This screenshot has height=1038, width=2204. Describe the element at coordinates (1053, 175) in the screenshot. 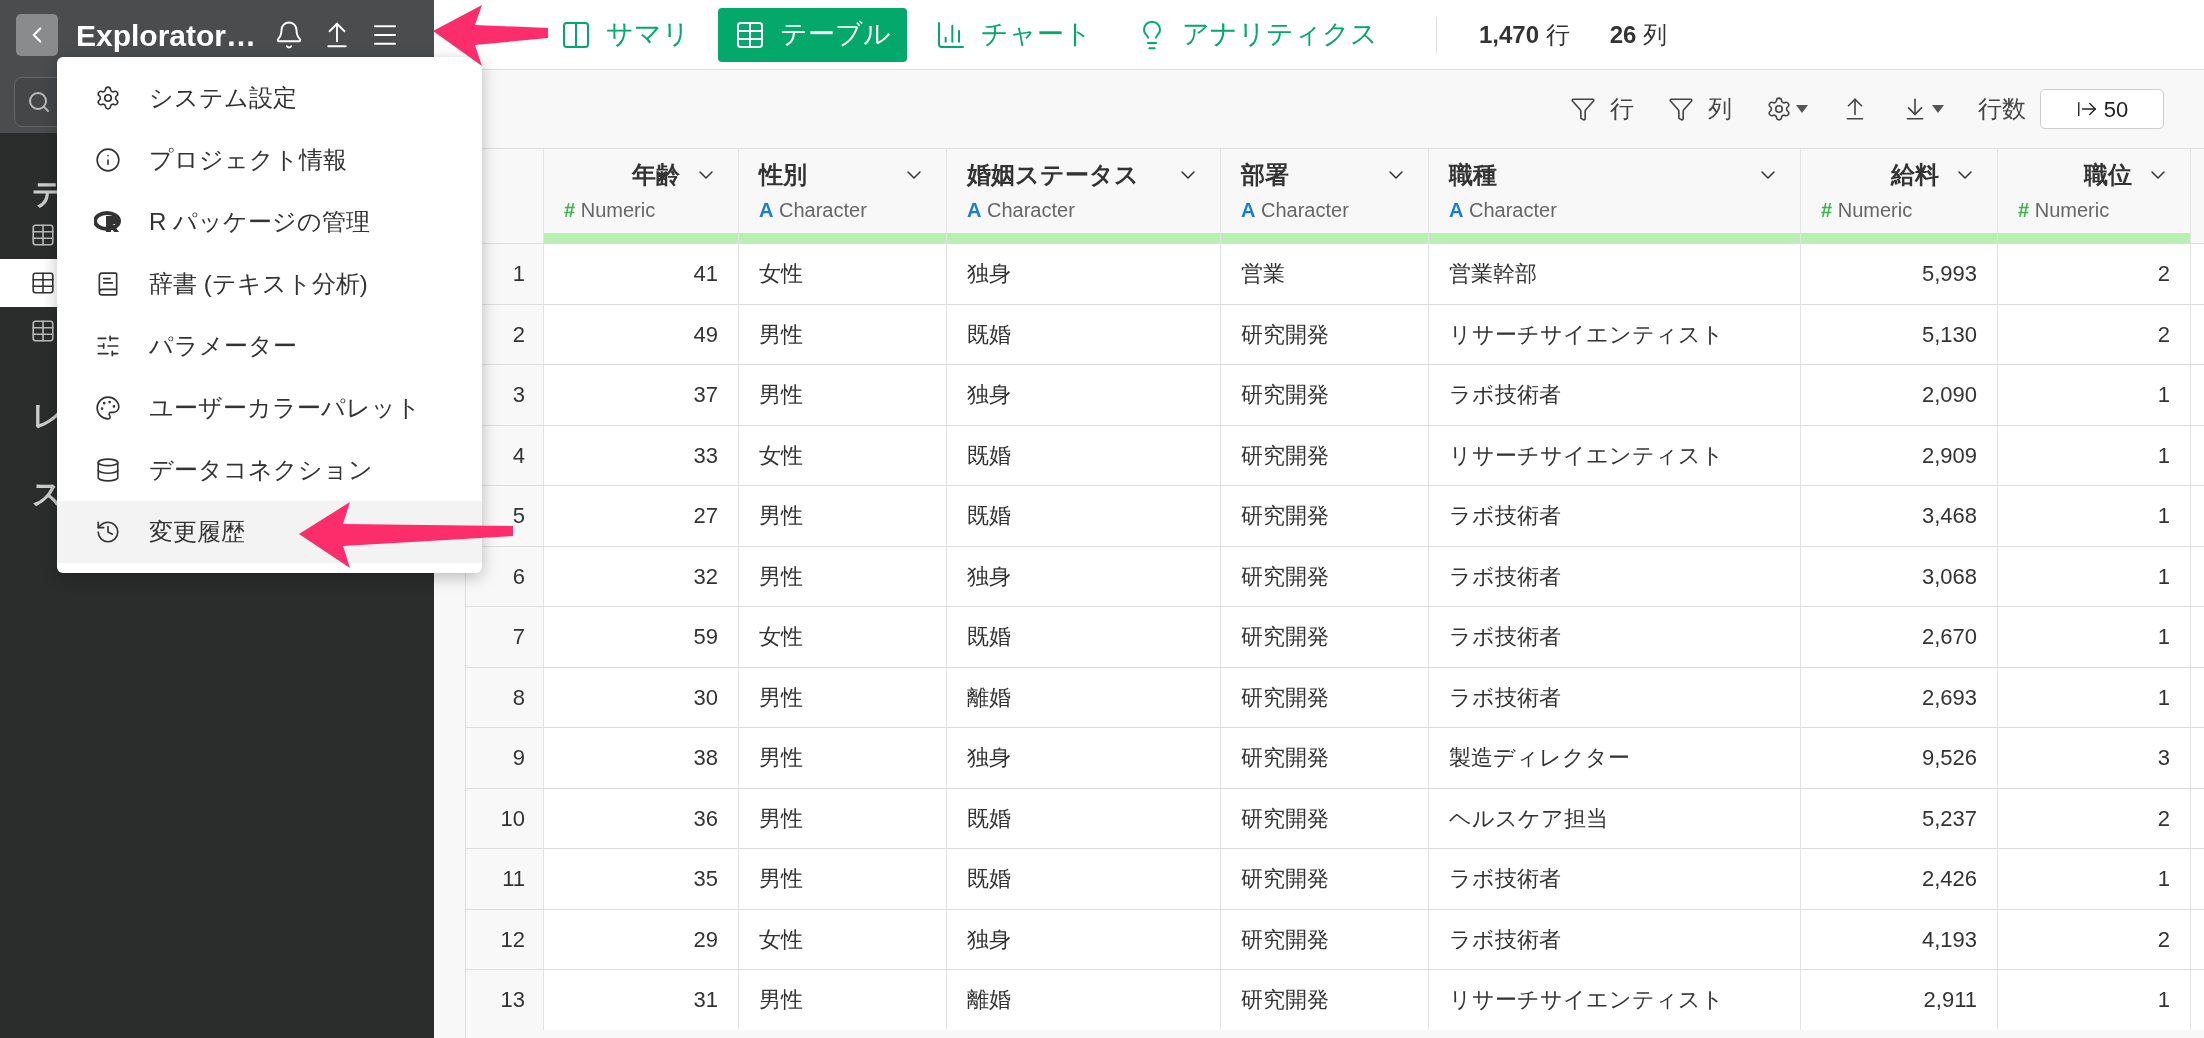

I see `column-title: 婚姻ステータス` at that location.